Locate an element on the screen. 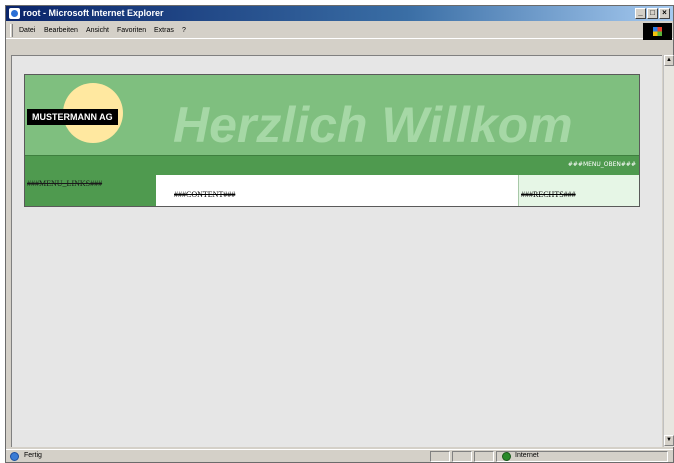  menu-file: Datei is located at coordinates (27, 30).